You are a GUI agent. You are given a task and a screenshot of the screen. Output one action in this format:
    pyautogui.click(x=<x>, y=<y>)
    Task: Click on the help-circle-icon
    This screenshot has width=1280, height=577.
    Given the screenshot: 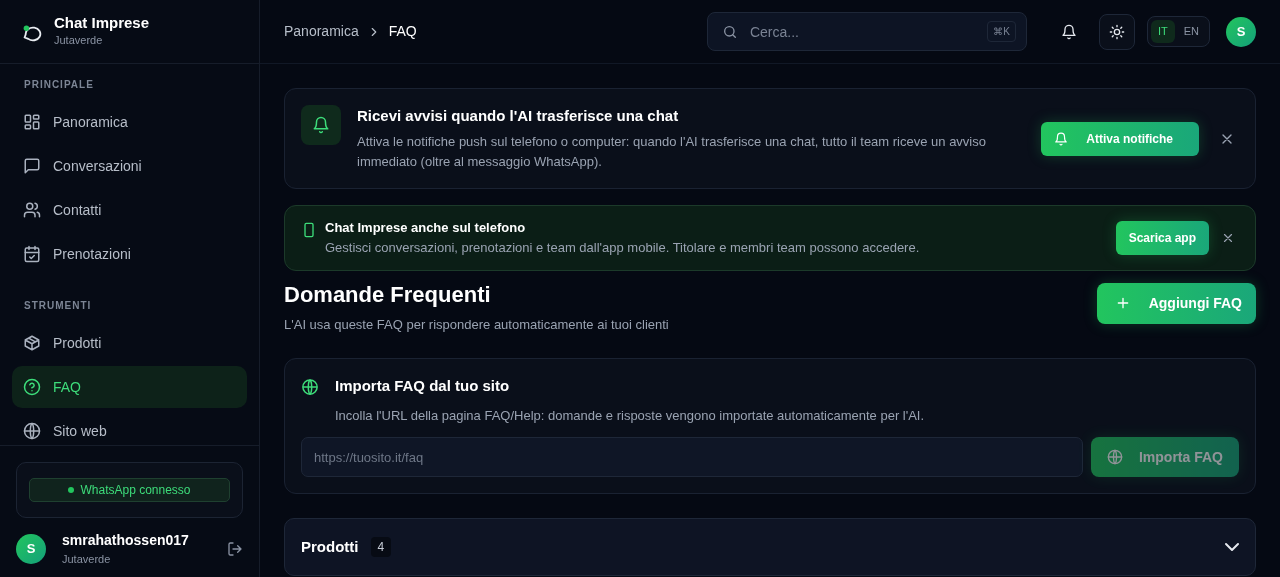 What is the action you would take?
    pyautogui.click(x=32, y=387)
    